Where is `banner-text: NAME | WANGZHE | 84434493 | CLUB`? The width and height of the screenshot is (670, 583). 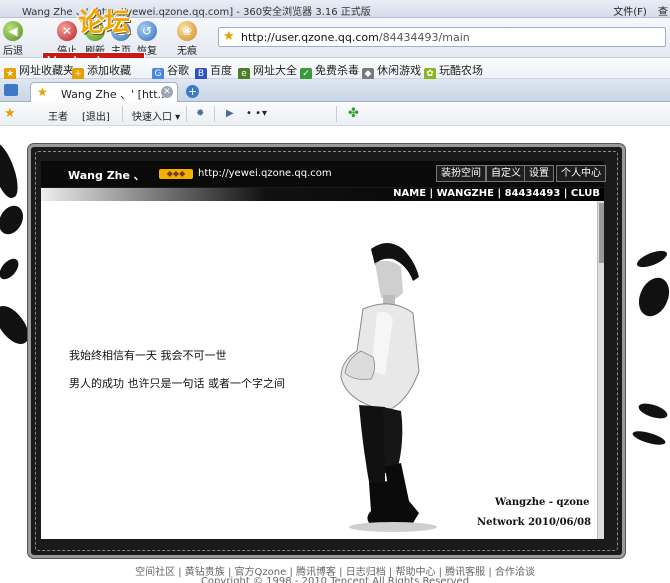
banner-text: NAME | WANGZHE | 84434493 | CLUB is located at coordinates (496, 193).